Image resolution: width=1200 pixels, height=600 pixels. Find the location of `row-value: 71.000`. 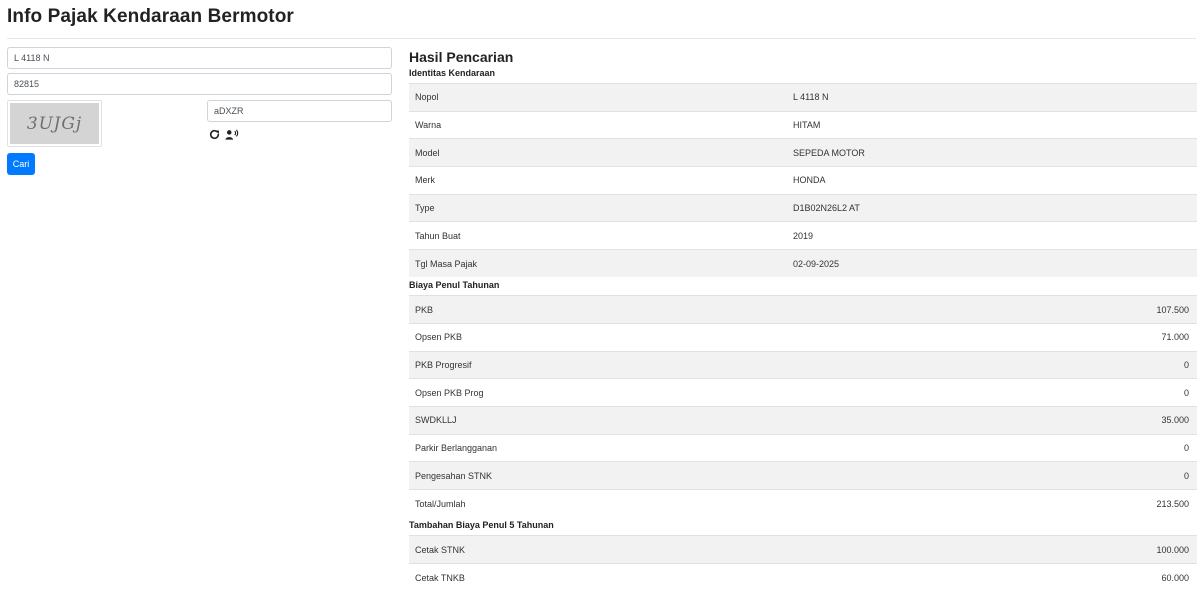

row-value: 71.000 is located at coordinates (1066, 337).